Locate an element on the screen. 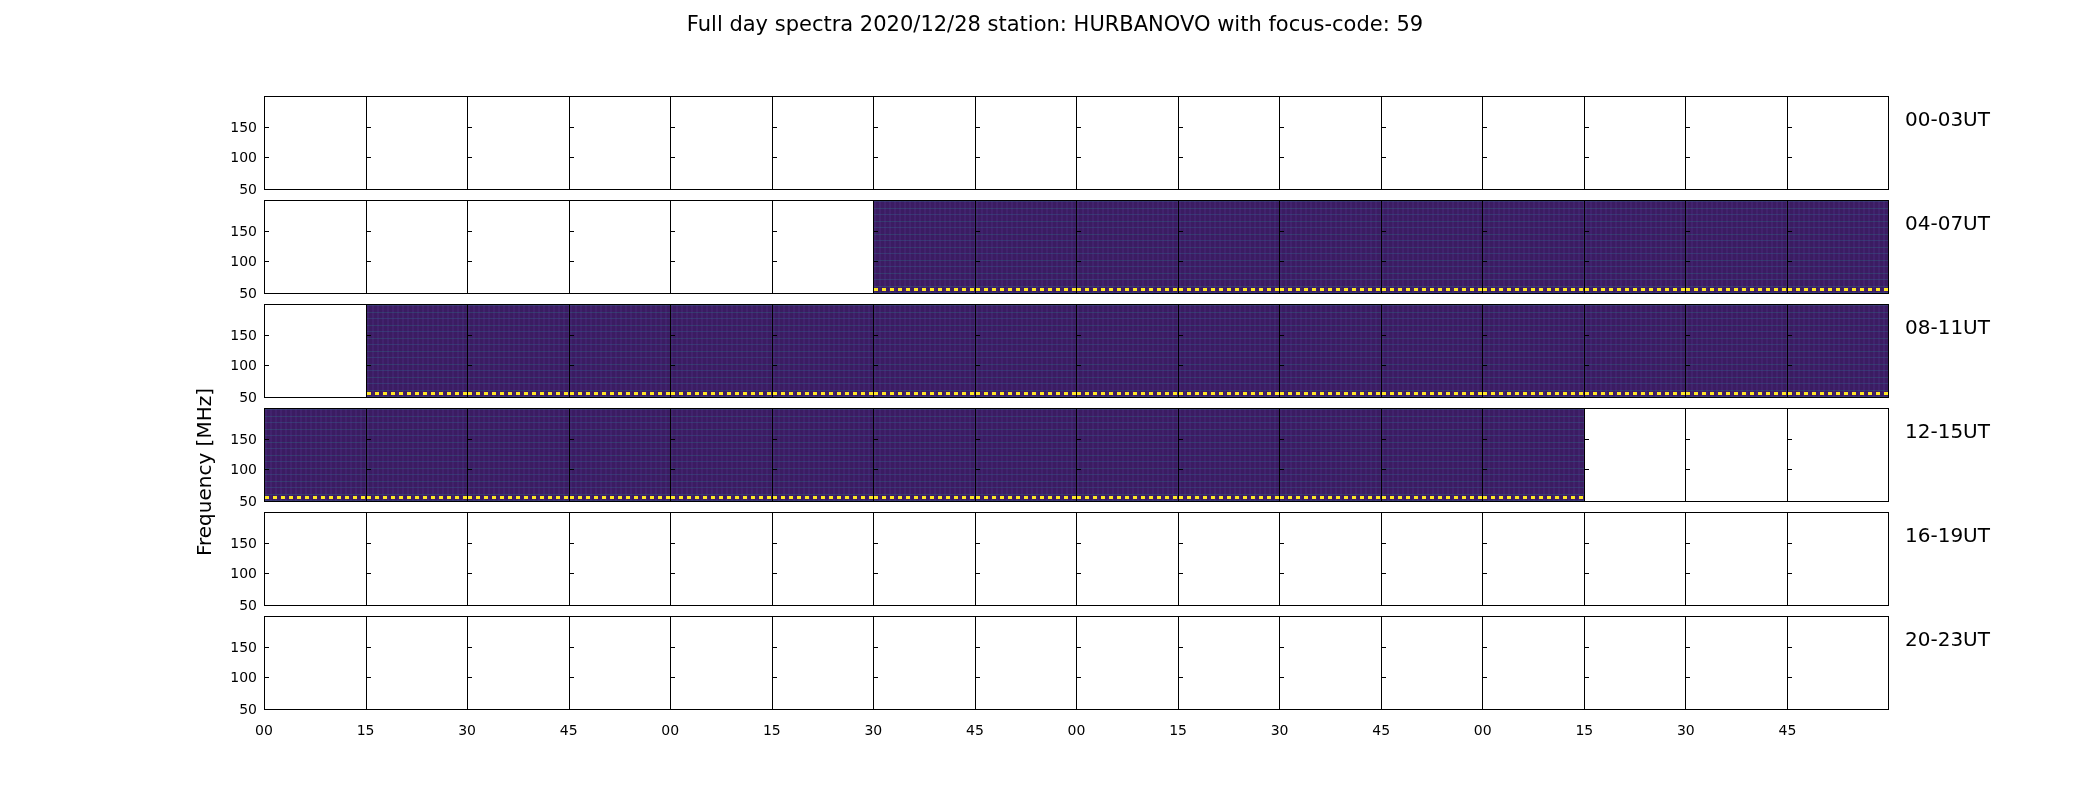  row-label: 16-19UT is located at coordinates (1947, 535).